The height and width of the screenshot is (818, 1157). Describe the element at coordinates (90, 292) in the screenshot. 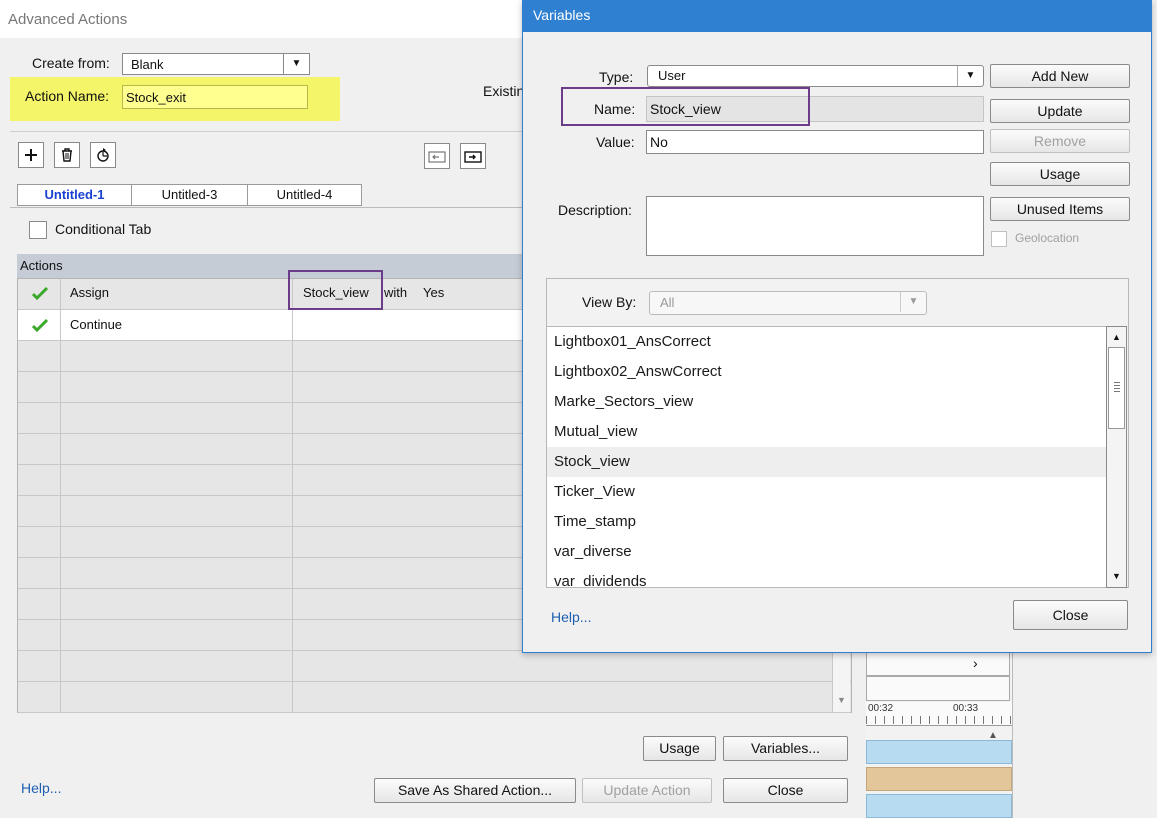

I see `action-cell: Assign` at that location.